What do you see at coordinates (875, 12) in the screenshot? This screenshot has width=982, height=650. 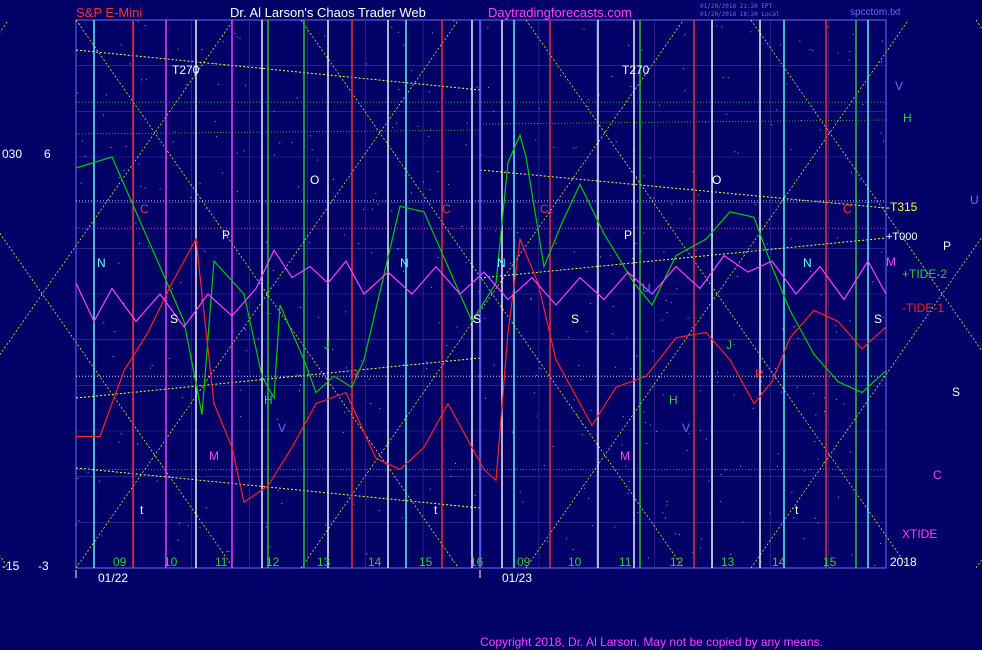 I see `file-name: spcctom.txt` at bounding box center [875, 12].